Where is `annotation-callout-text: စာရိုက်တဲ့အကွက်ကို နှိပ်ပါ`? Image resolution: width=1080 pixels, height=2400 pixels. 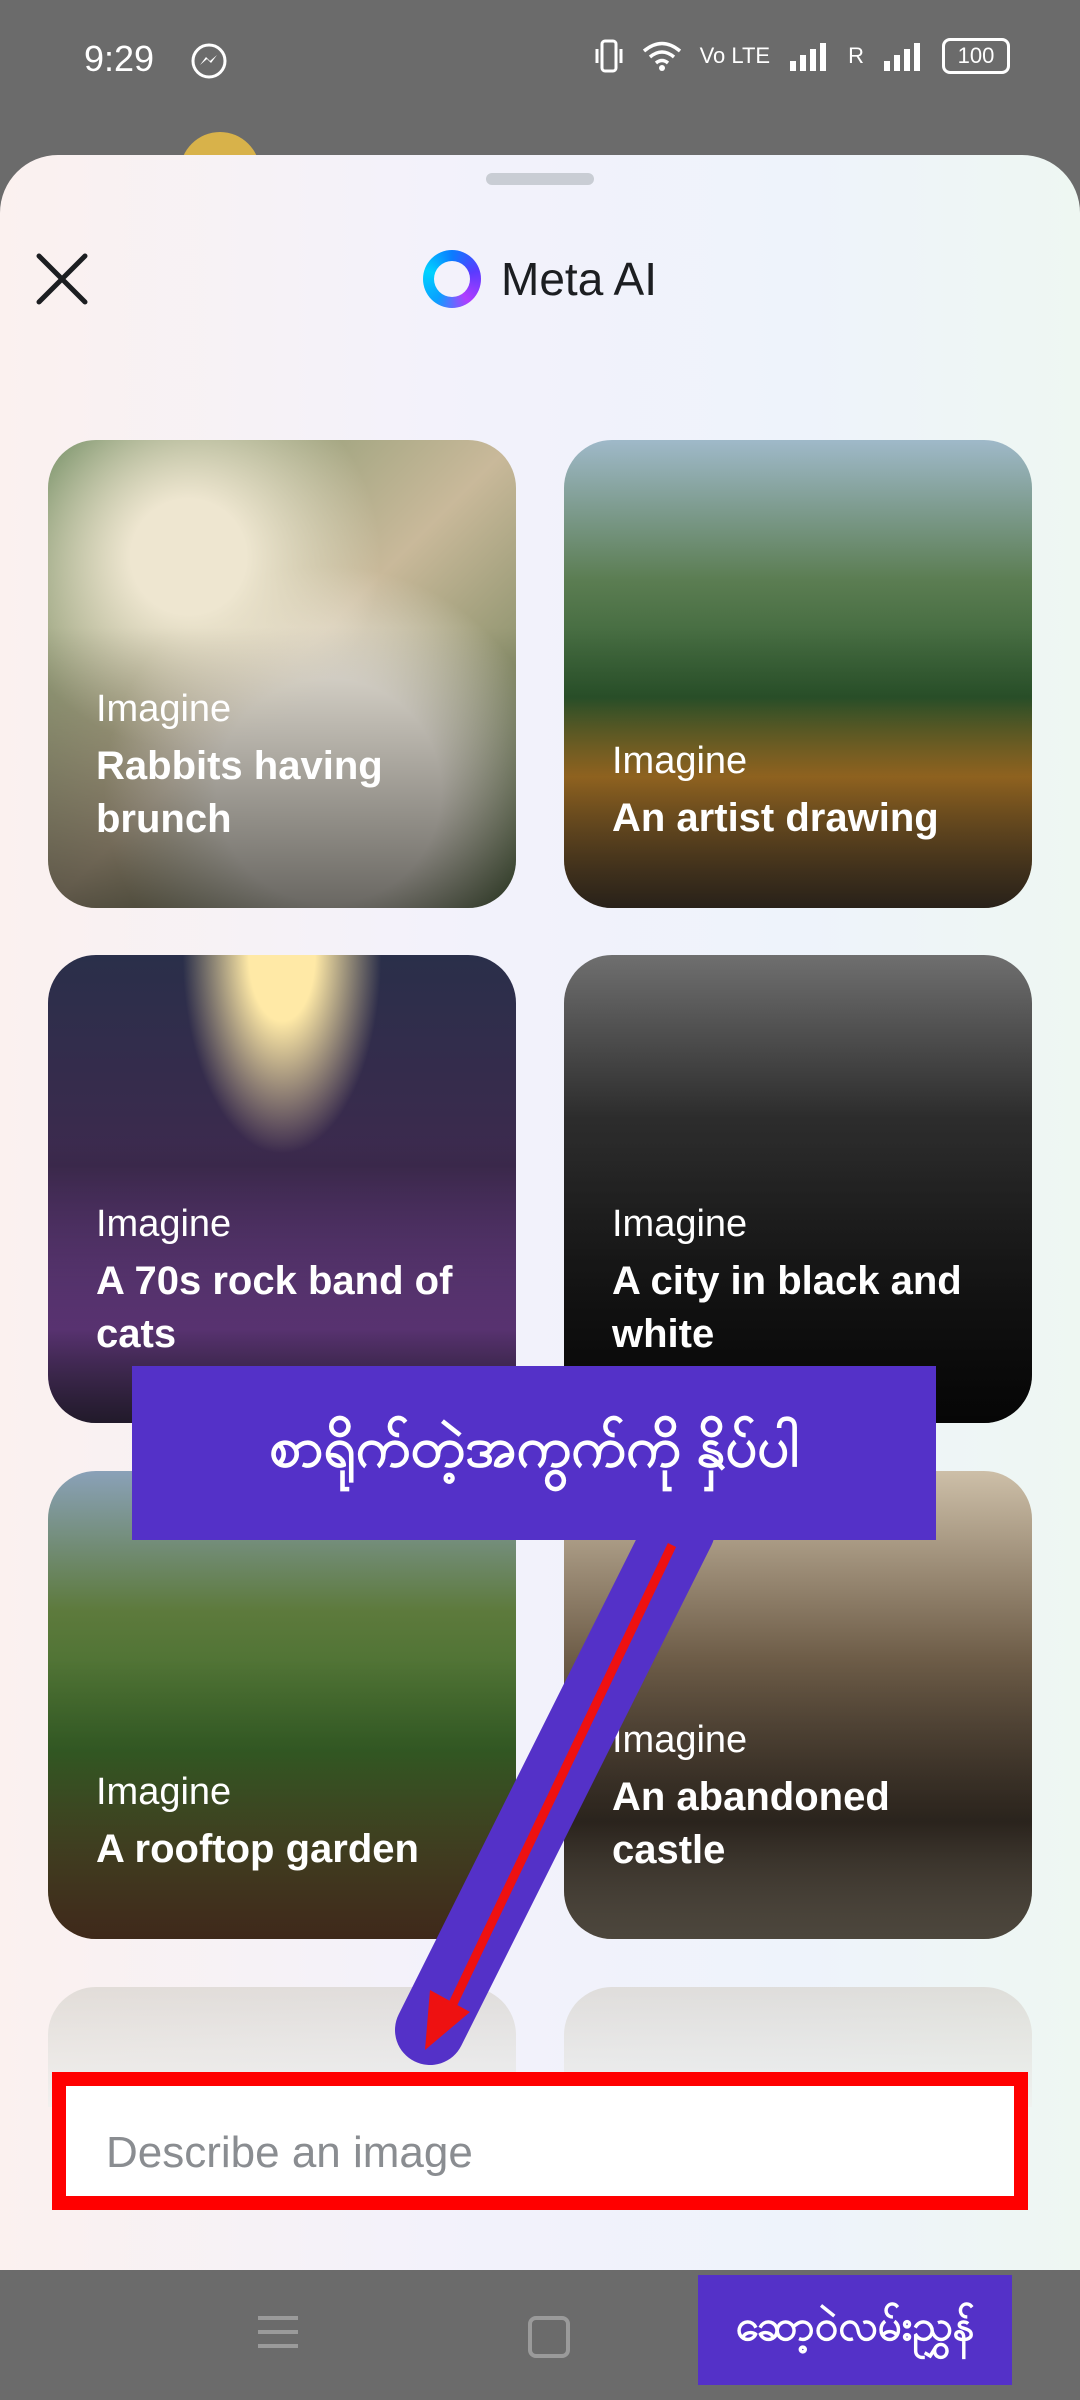
annotation-callout-text: စာရိုက်တဲ့အကွက်ကို နှိပ်ပါ is located at coordinates (534, 1446).